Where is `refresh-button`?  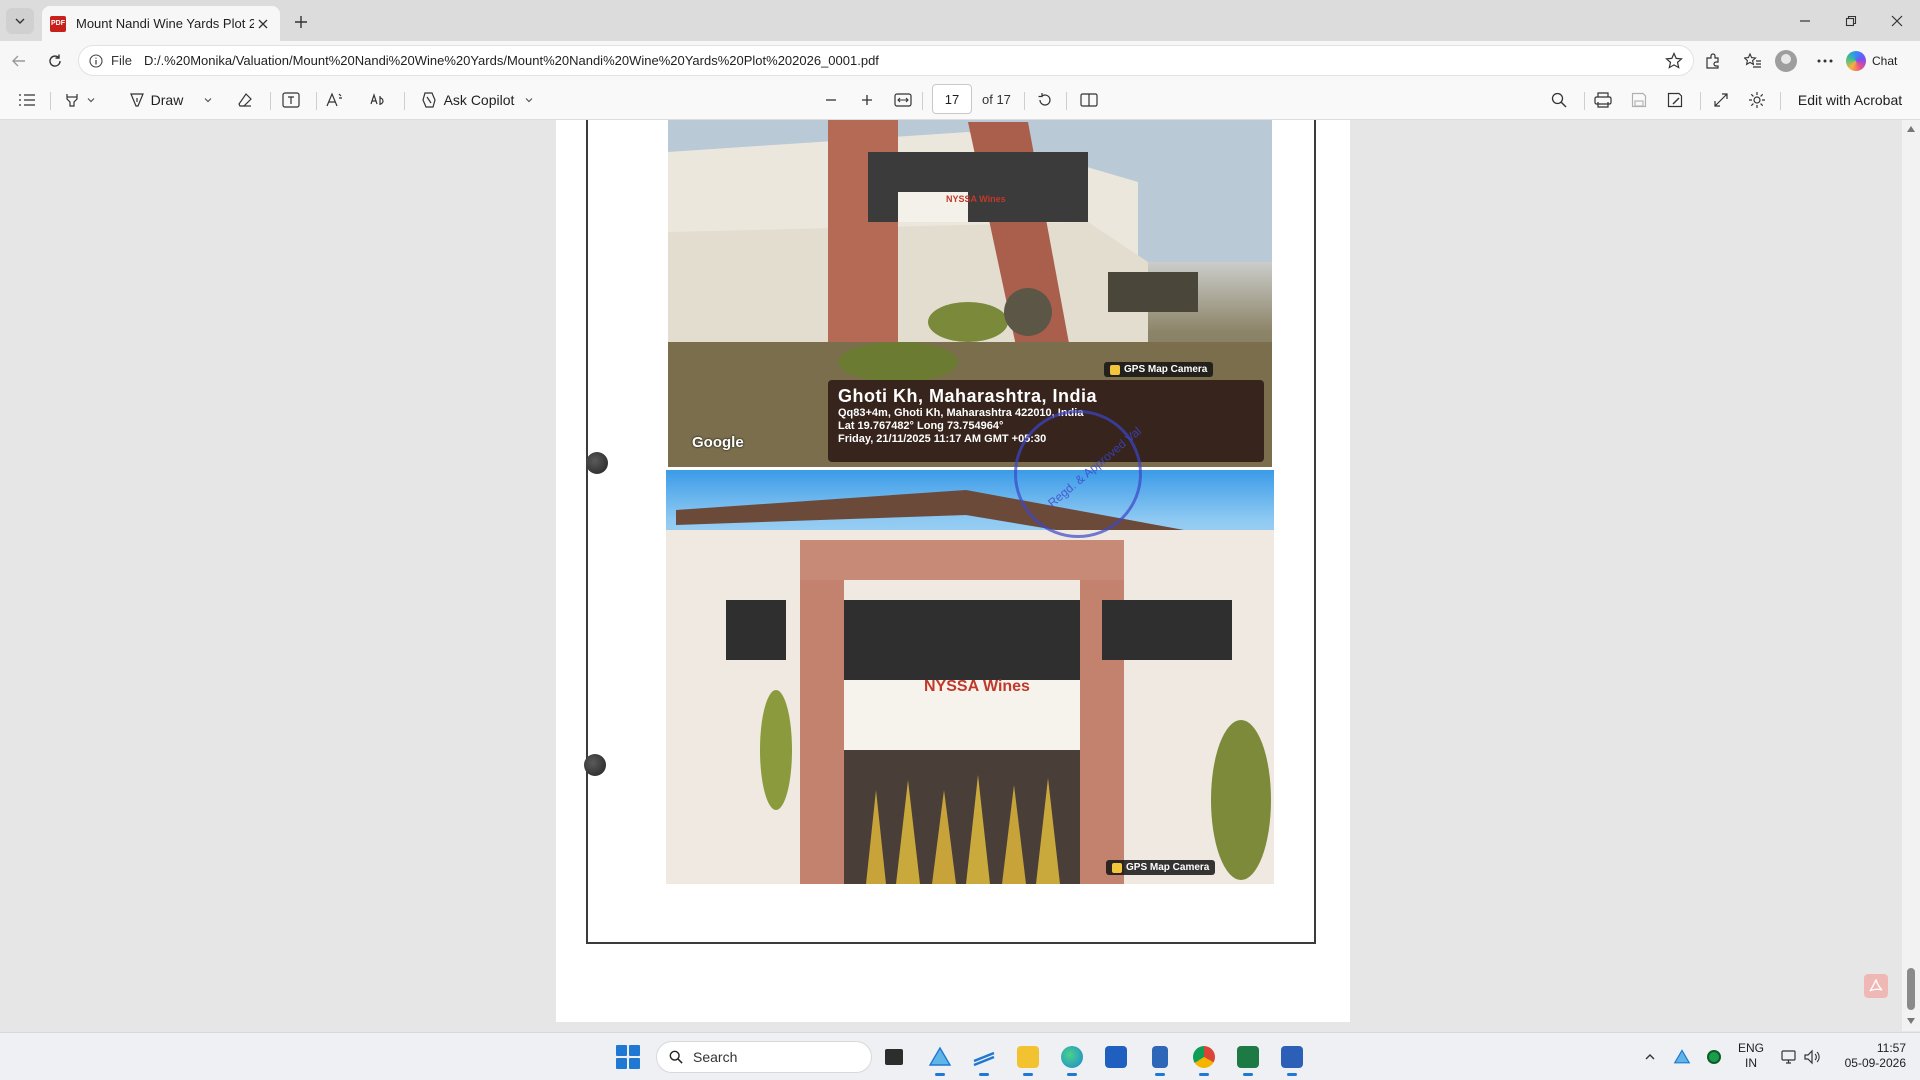
refresh-button is located at coordinates (55, 61).